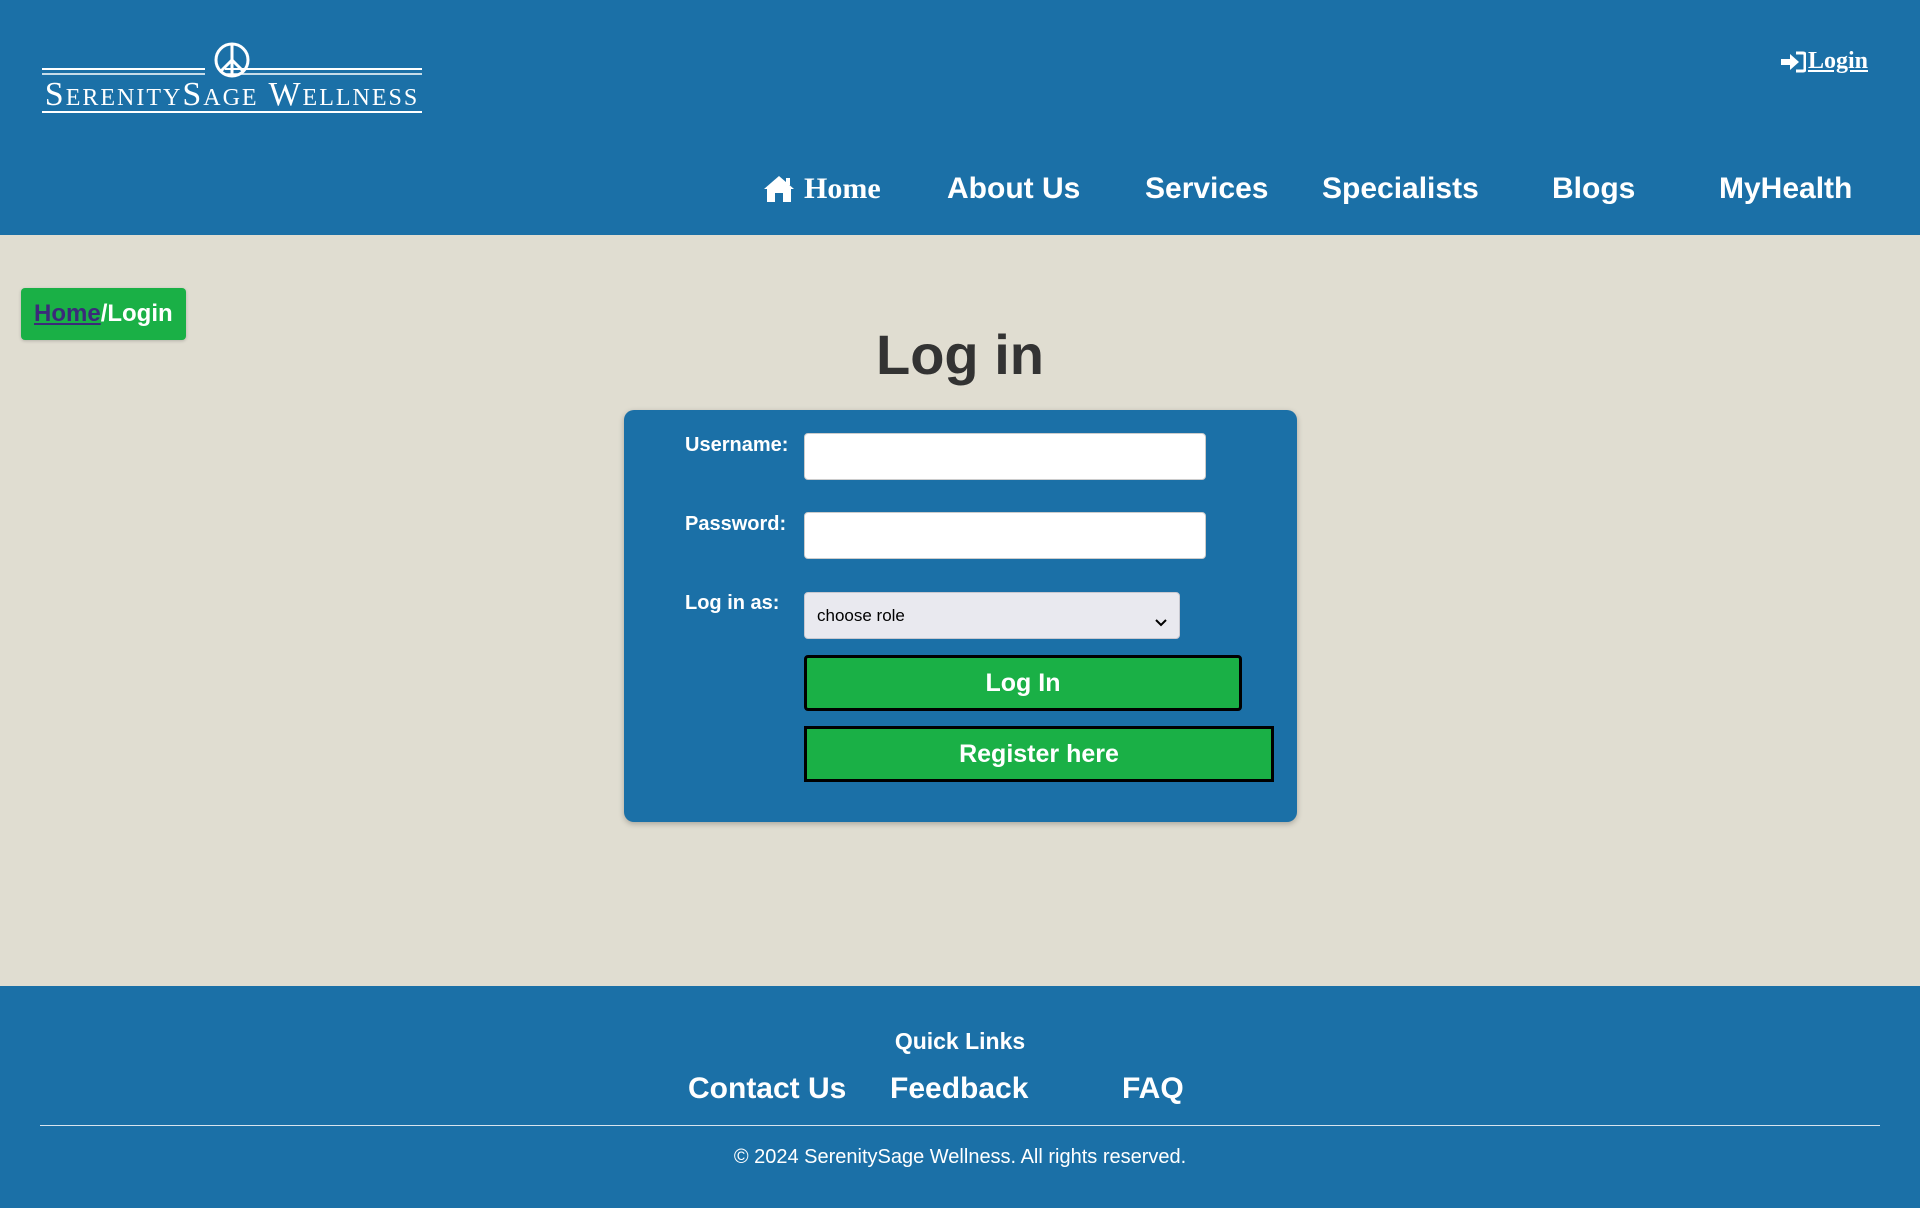 Image resolution: width=1920 pixels, height=1208 pixels. What do you see at coordinates (1039, 754) in the screenshot?
I see `register-button: Register here` at bounding box center [1039, 754].